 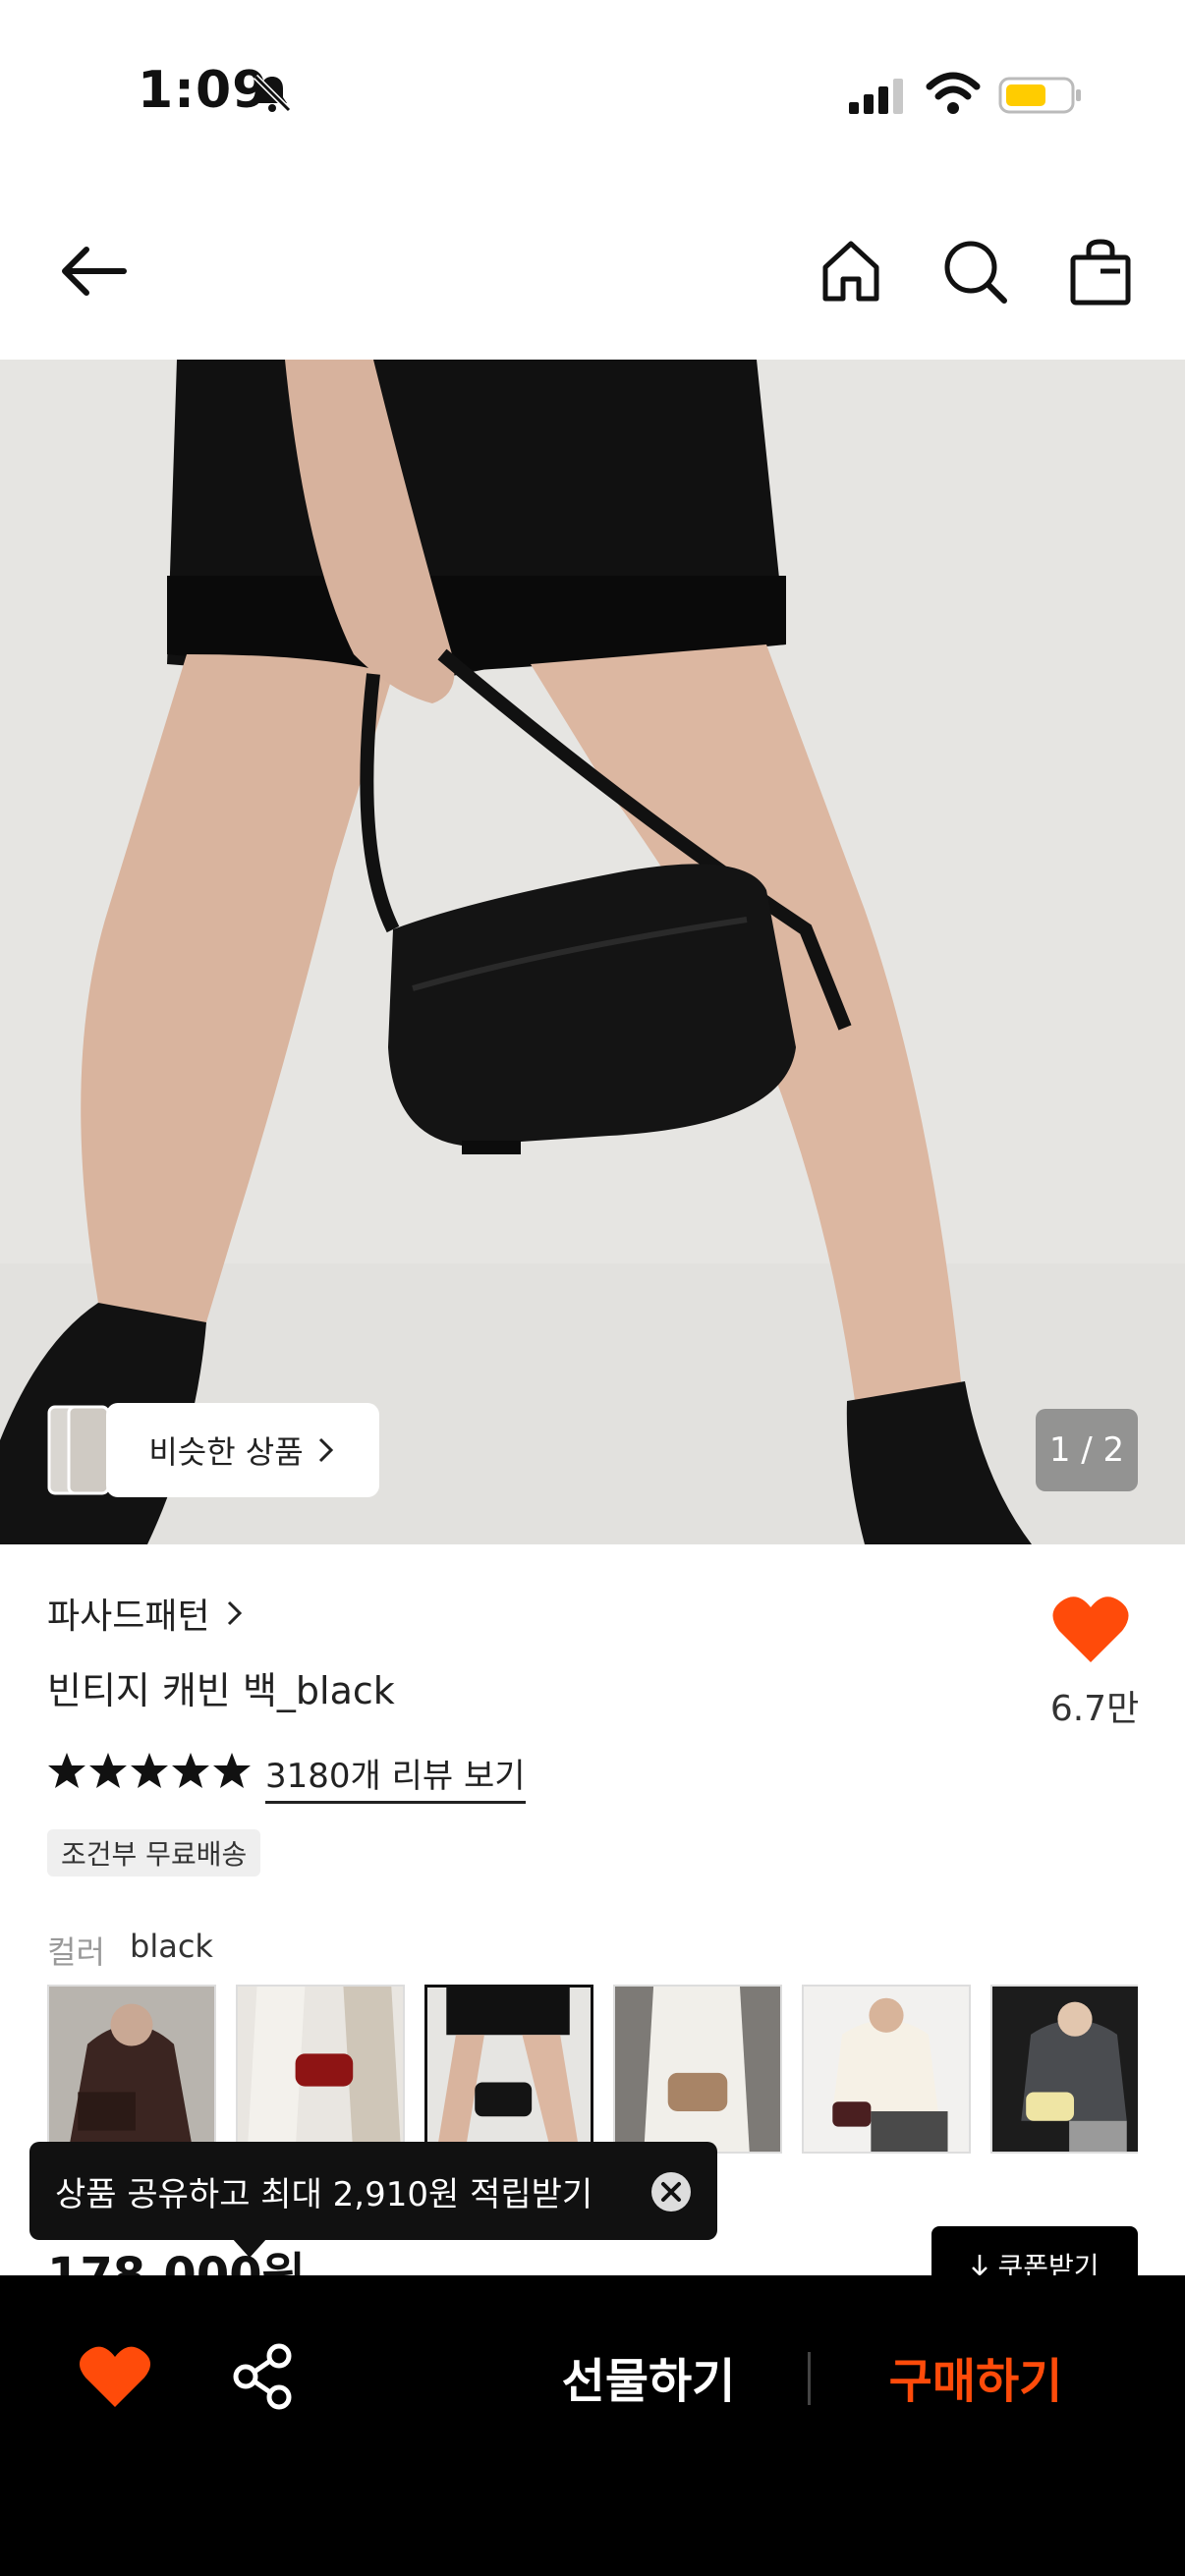 I want to click on color-option-burgundy, so click(x=887, y=2069).